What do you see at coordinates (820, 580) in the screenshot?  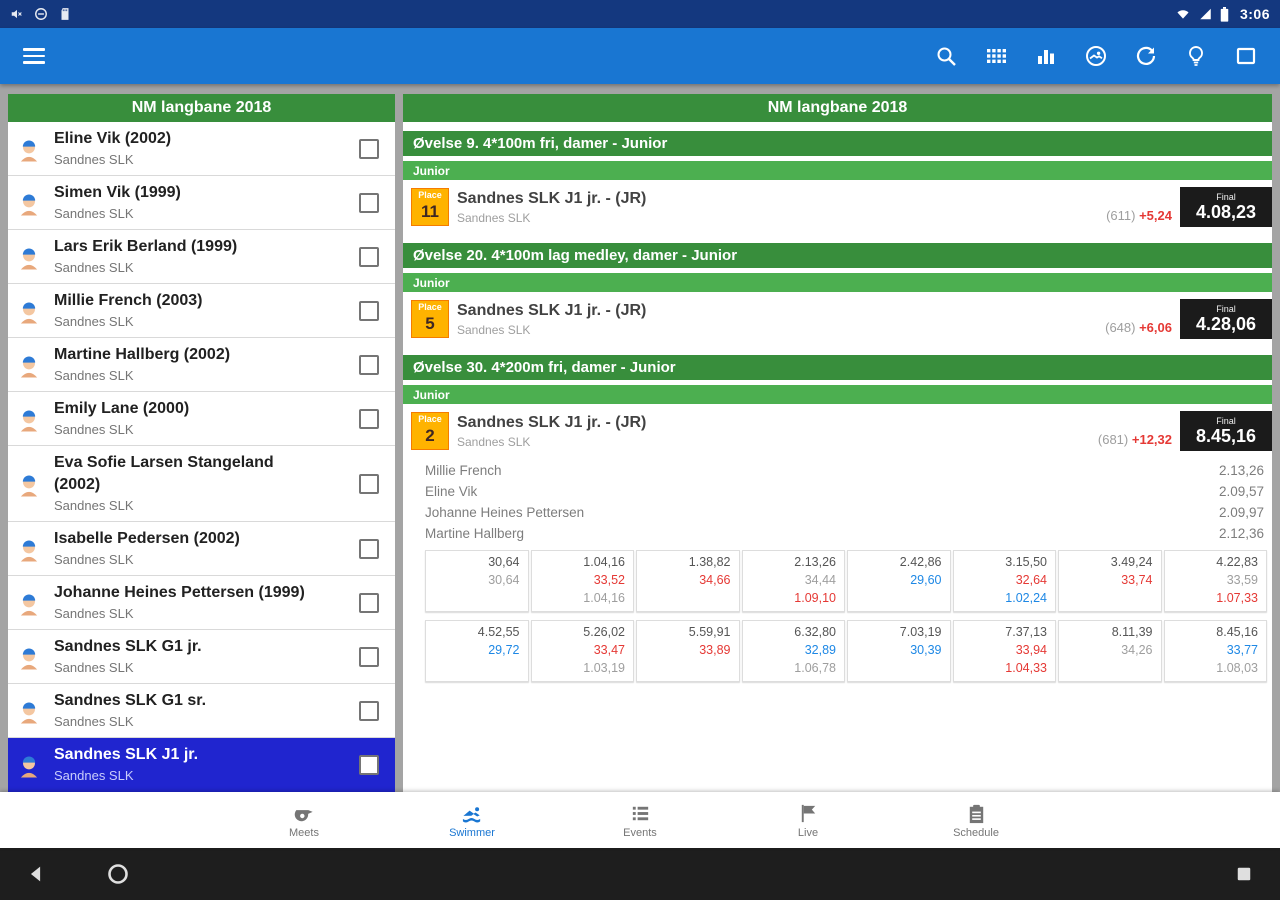 I see `split-value: 34,44` at bounding box center [820, 580].